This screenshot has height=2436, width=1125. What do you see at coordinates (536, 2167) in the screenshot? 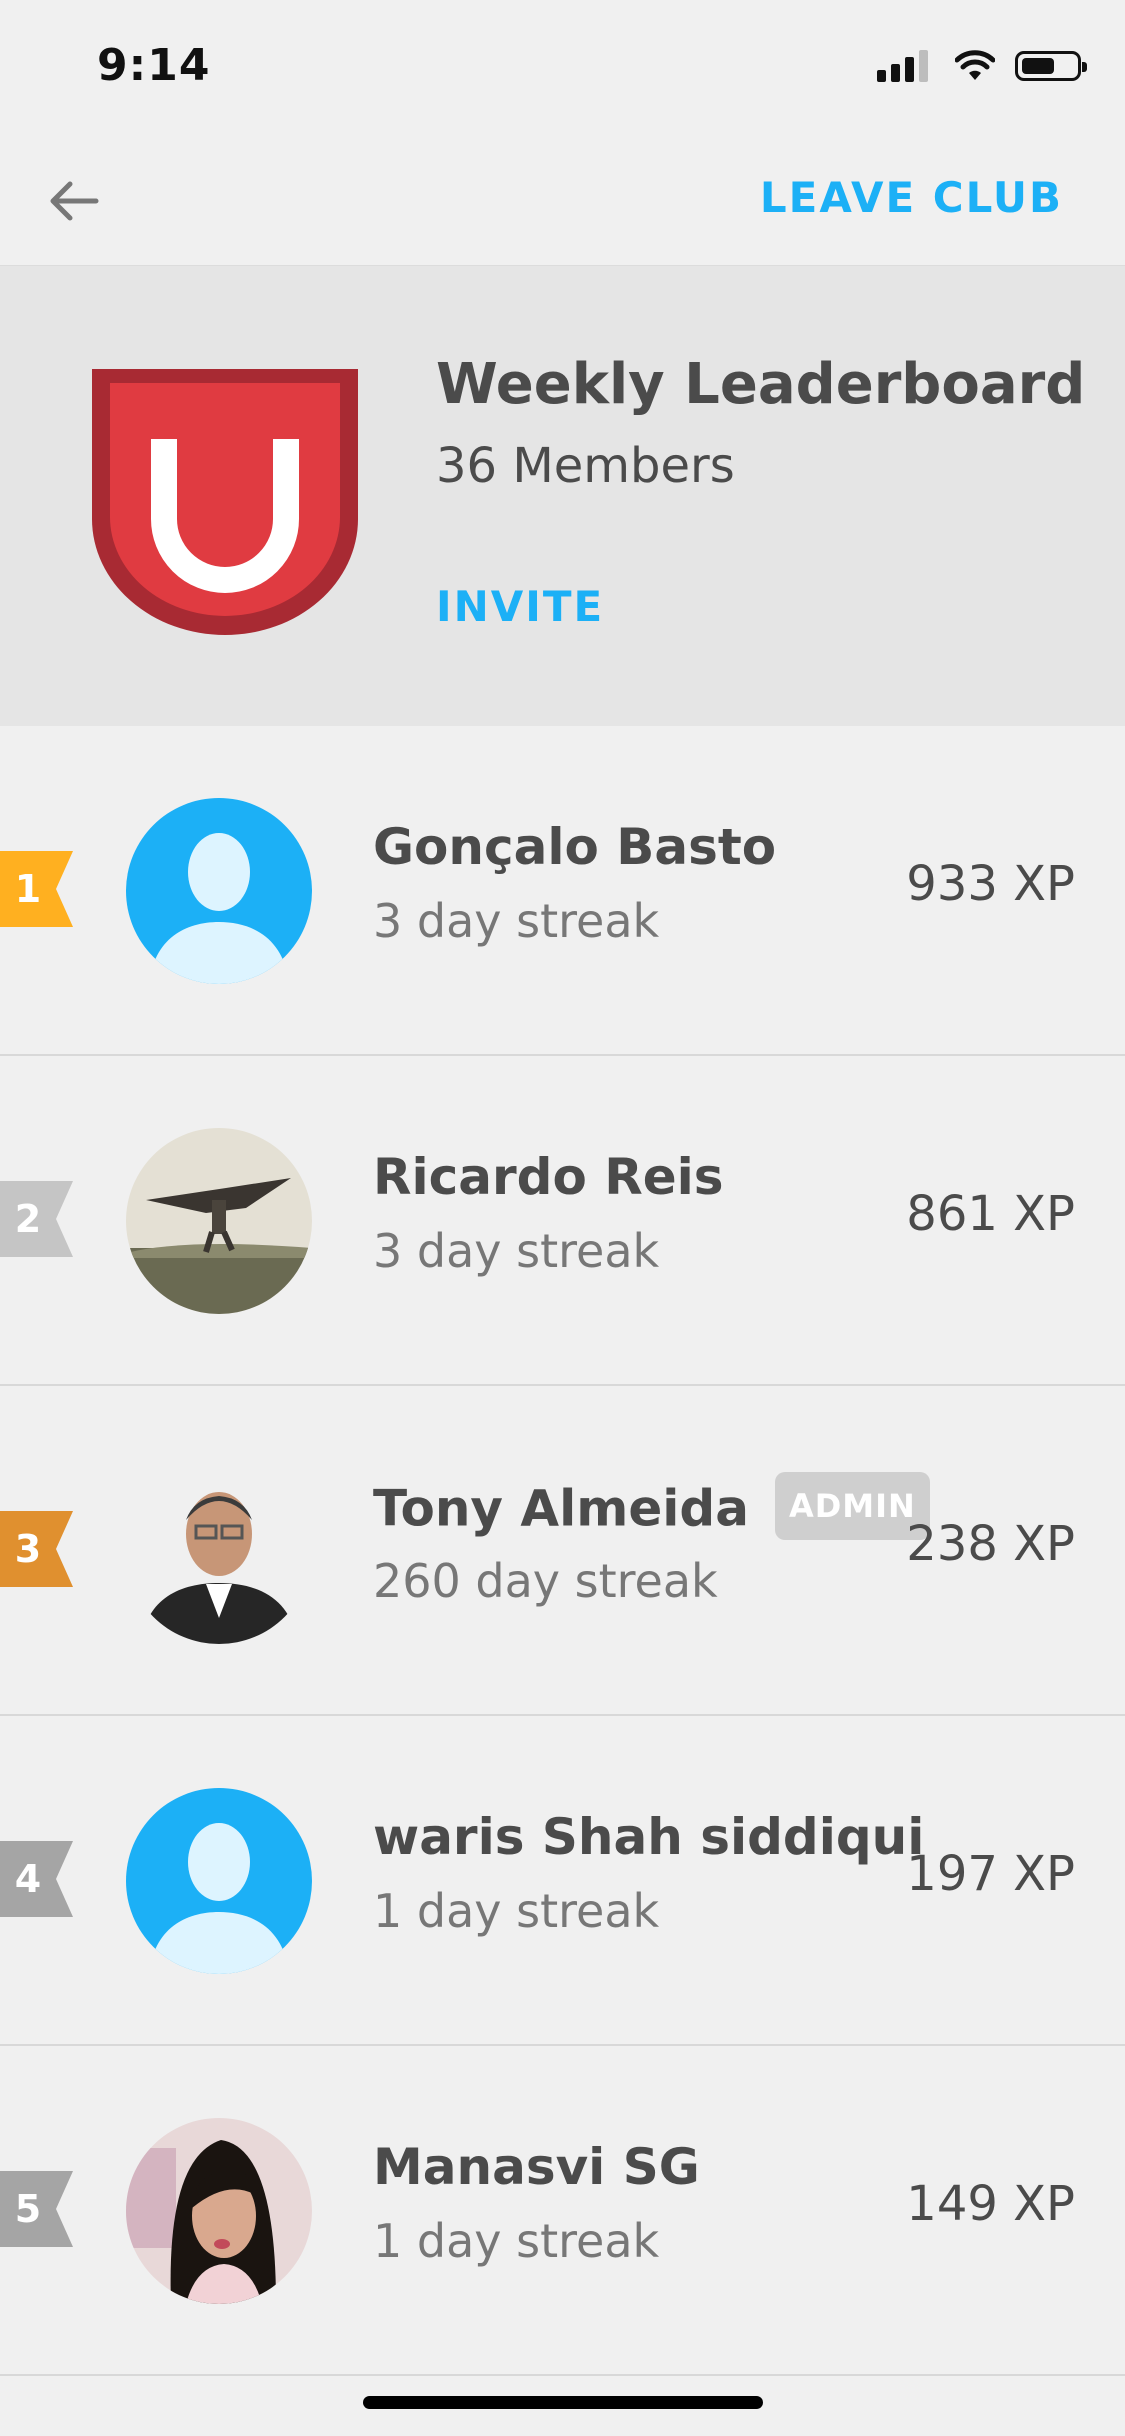
I see `member-name: Manasvi SG` at bounding box center [536, 2167].